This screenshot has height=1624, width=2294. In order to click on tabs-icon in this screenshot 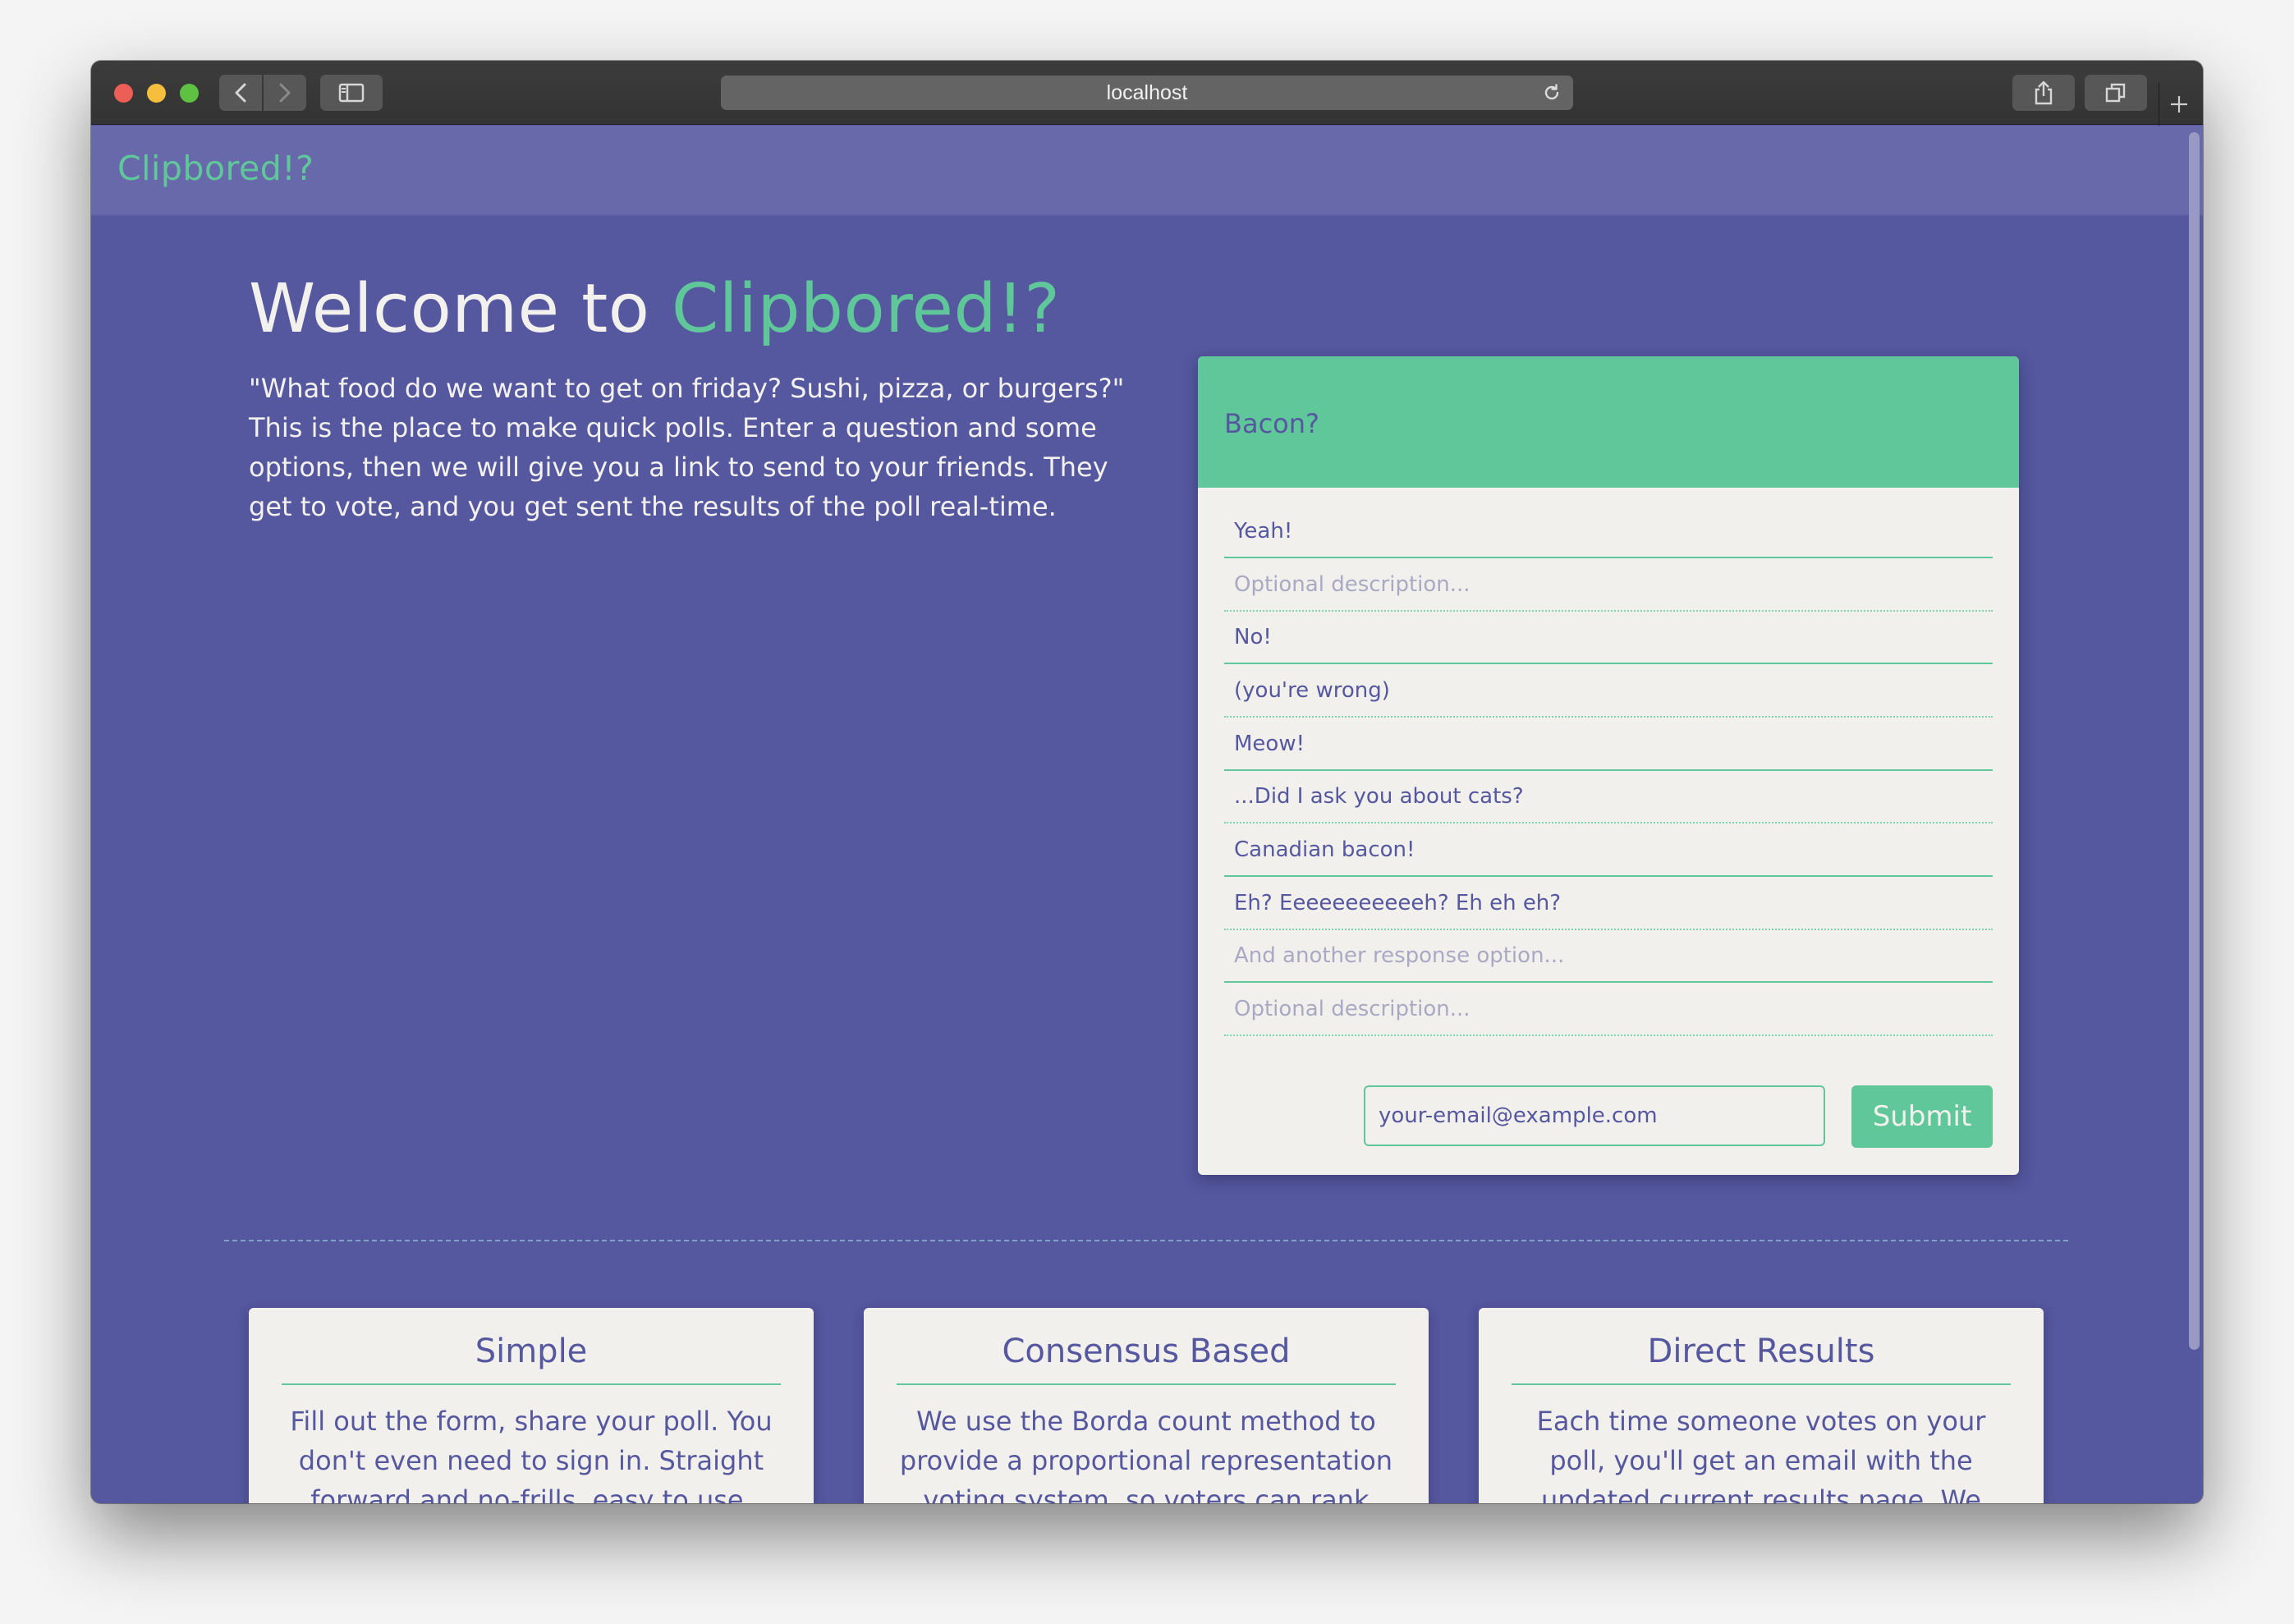, I will do `click(2115, 93)`.